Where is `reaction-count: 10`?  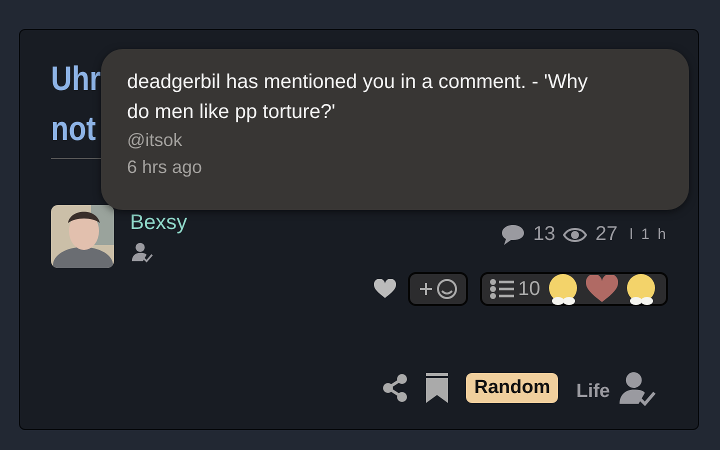
reaction-count: 10 is located at coordinates (529, 289).